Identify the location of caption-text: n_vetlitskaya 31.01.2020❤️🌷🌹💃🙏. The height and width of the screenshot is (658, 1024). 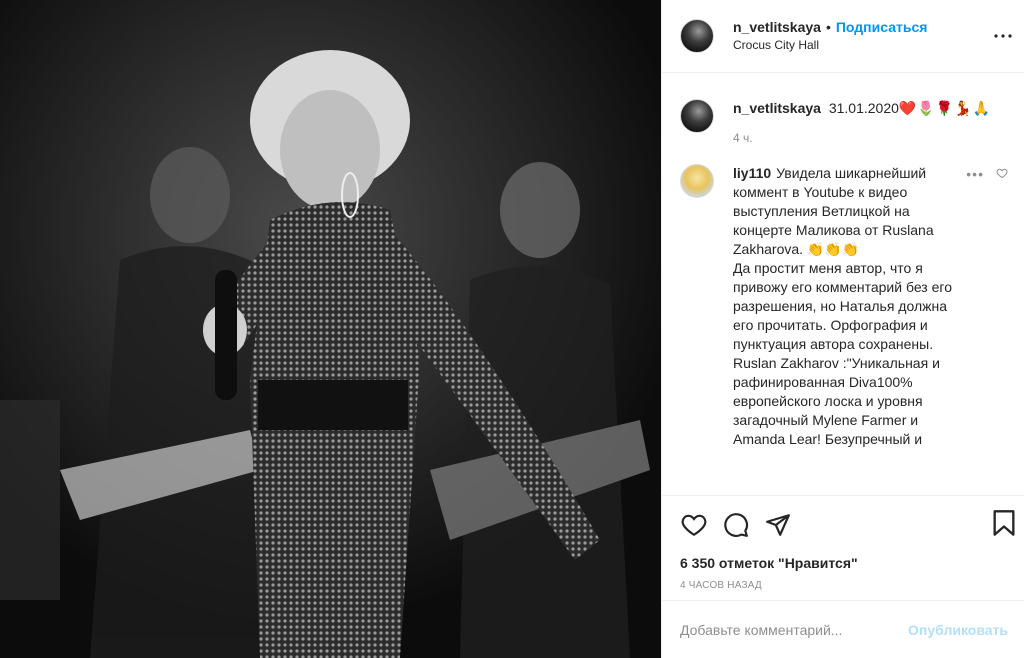
(862, 108).